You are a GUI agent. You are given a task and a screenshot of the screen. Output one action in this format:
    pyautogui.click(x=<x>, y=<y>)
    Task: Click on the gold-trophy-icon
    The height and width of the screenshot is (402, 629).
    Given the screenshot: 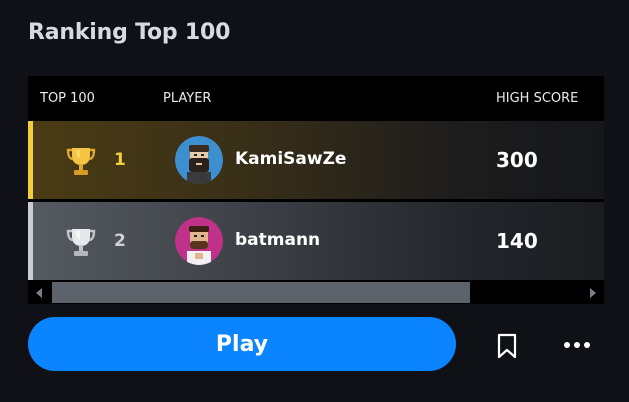 What is the action you would take?
    pyautogui.click(x=81, y=161)
    